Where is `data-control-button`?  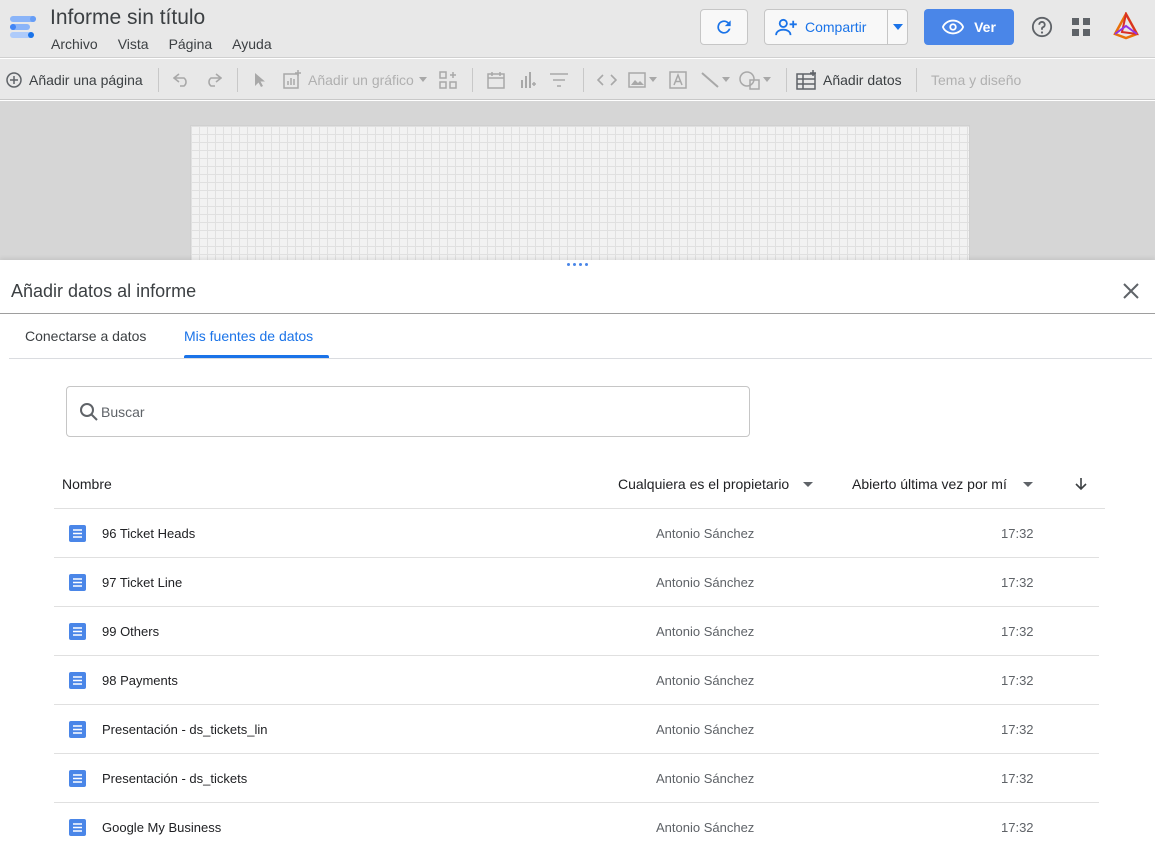
data-control-button is located at coordinates (528, 79).